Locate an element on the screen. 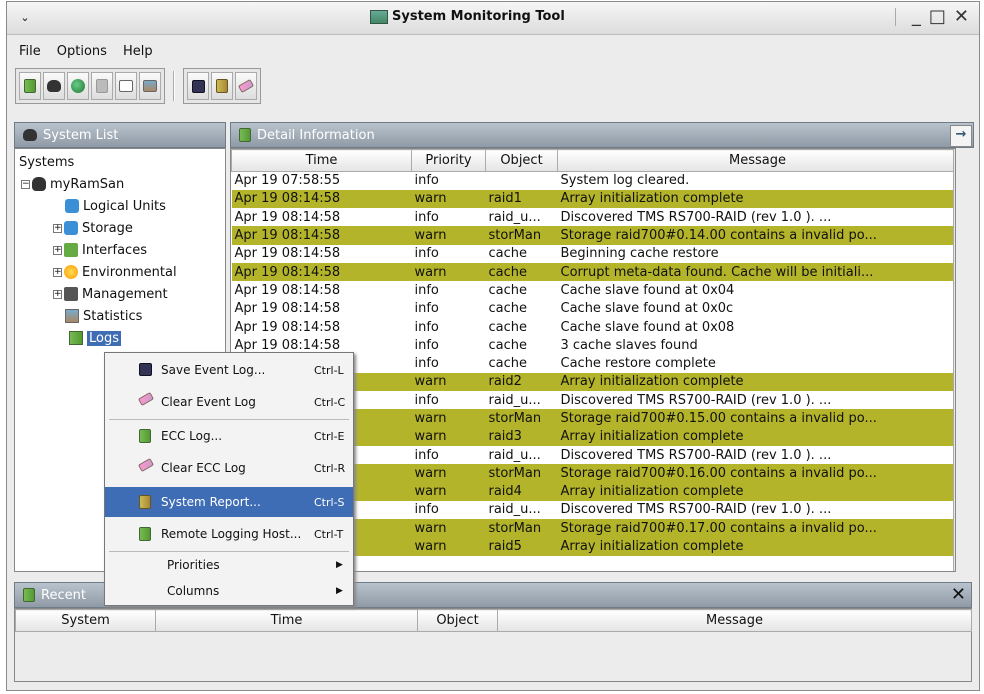 The image size is (984, 694). tree-item-logical-units: Logical Units is located at coordinates (115, 206).